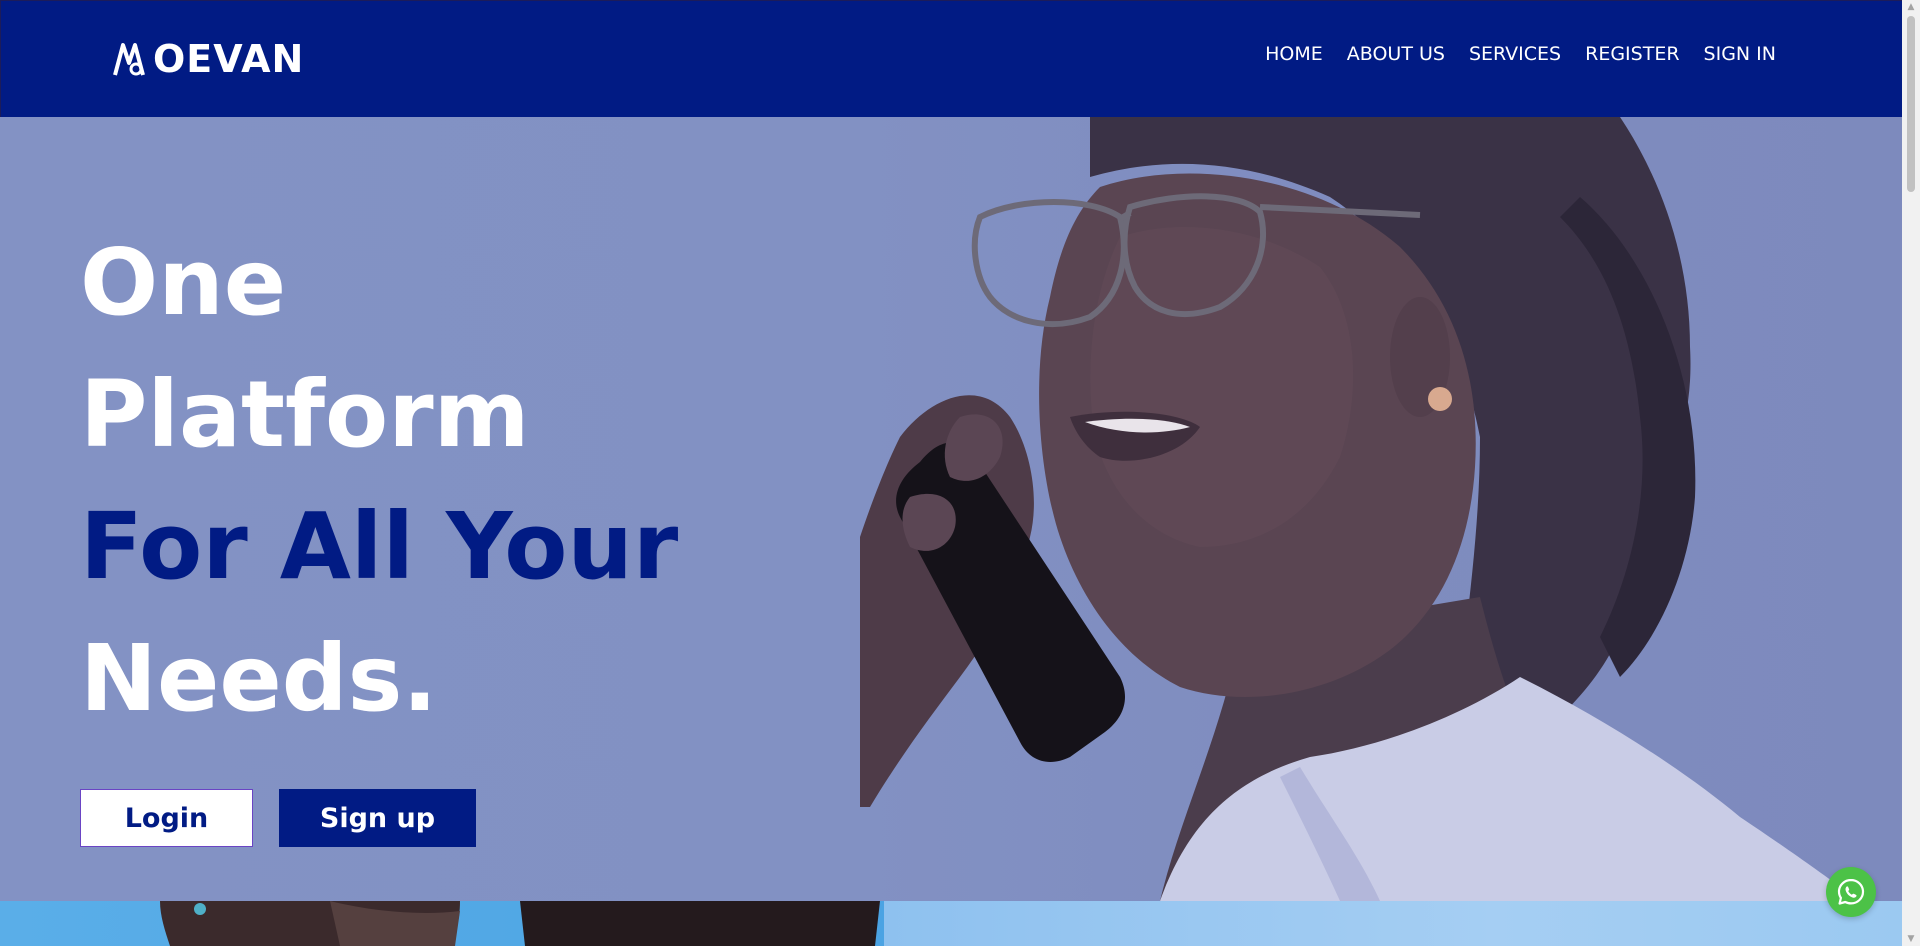 This screenshot has width=1920, height=946. What do you see at coordinates (520, 923) in the screenshot?
I see `people-photo` at bounding box center [520, 923].